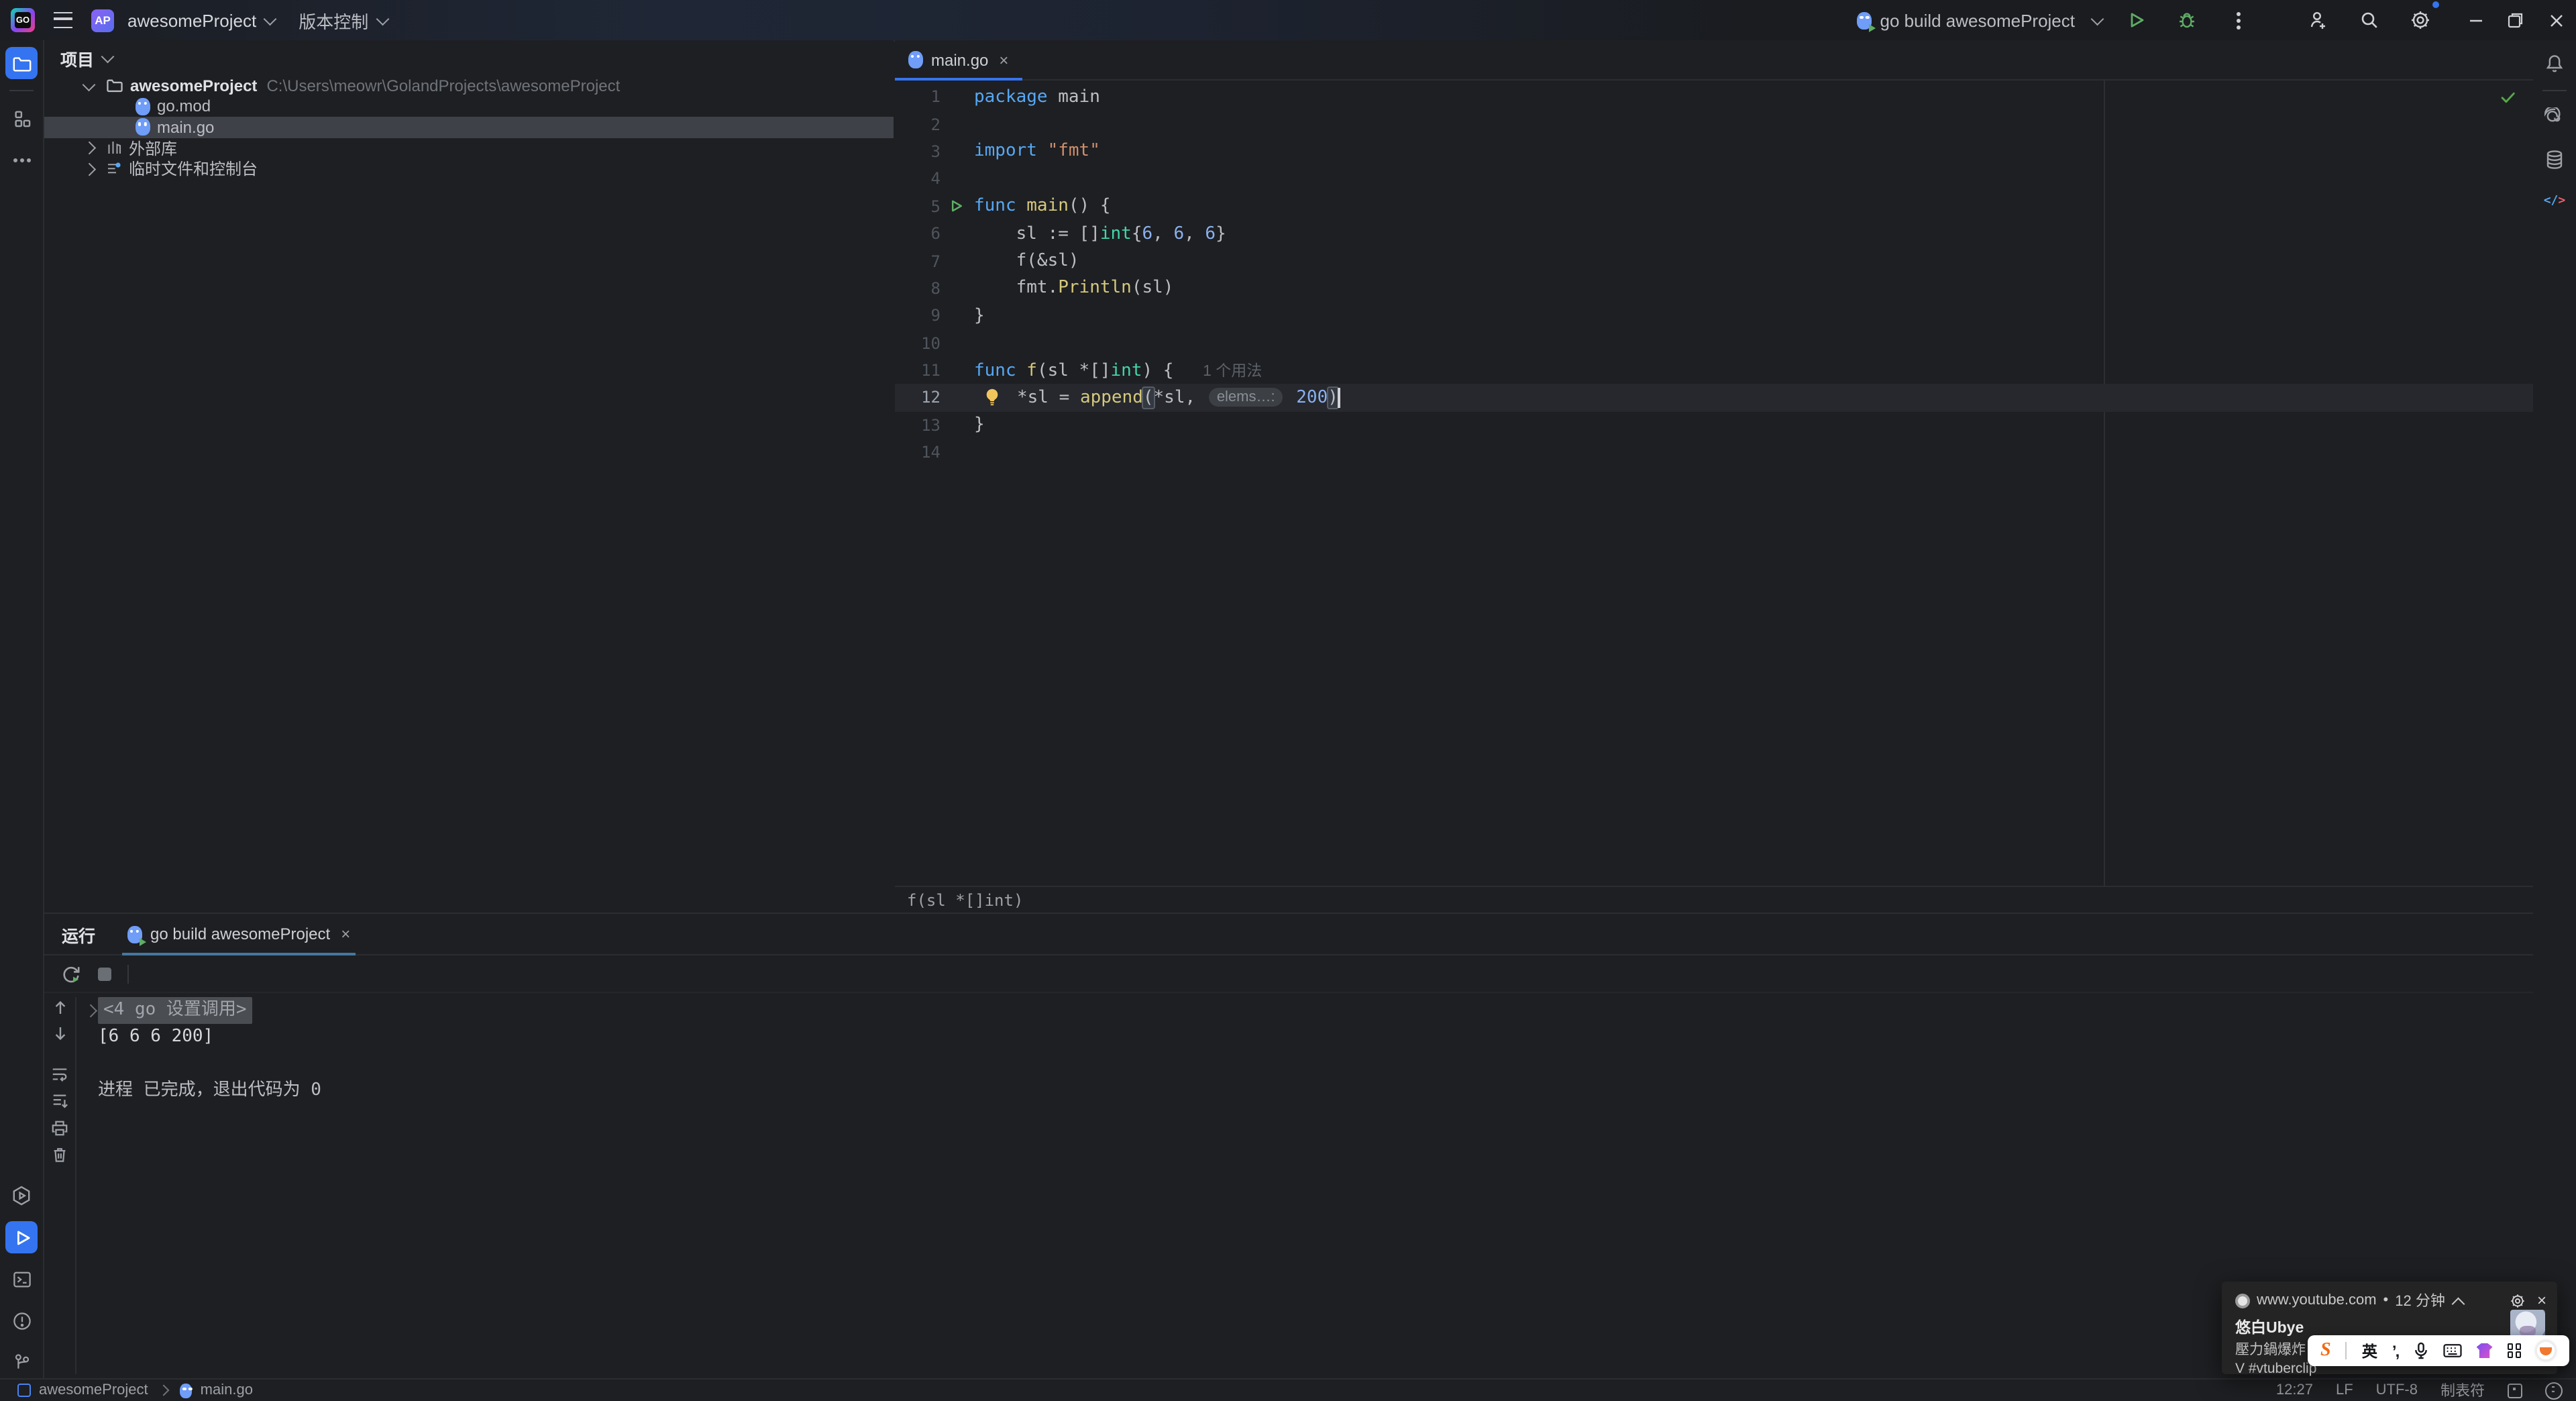  I want to click on search-everywhere-button, so click(2369, 20).